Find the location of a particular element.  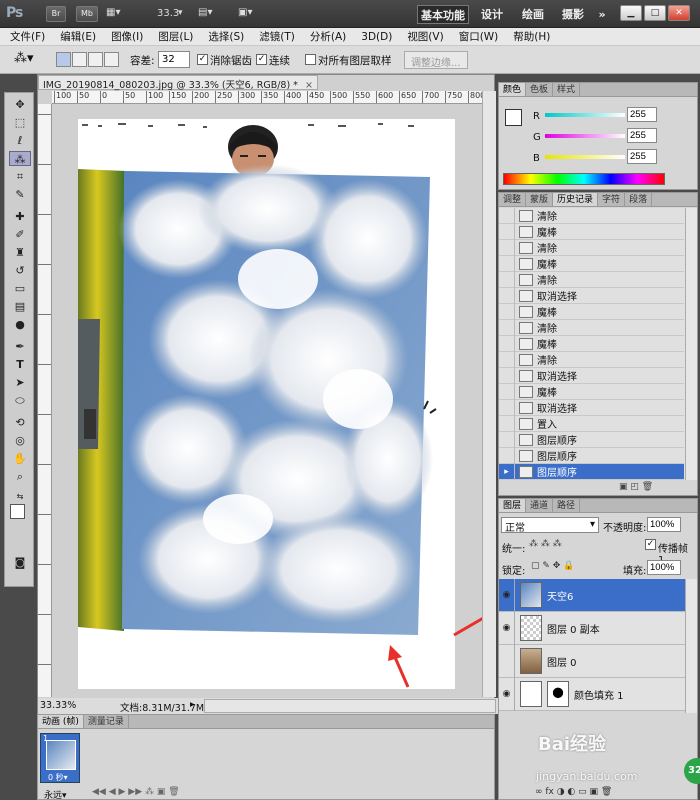

tab-character: 字符 is located at coordinates (612, 199).